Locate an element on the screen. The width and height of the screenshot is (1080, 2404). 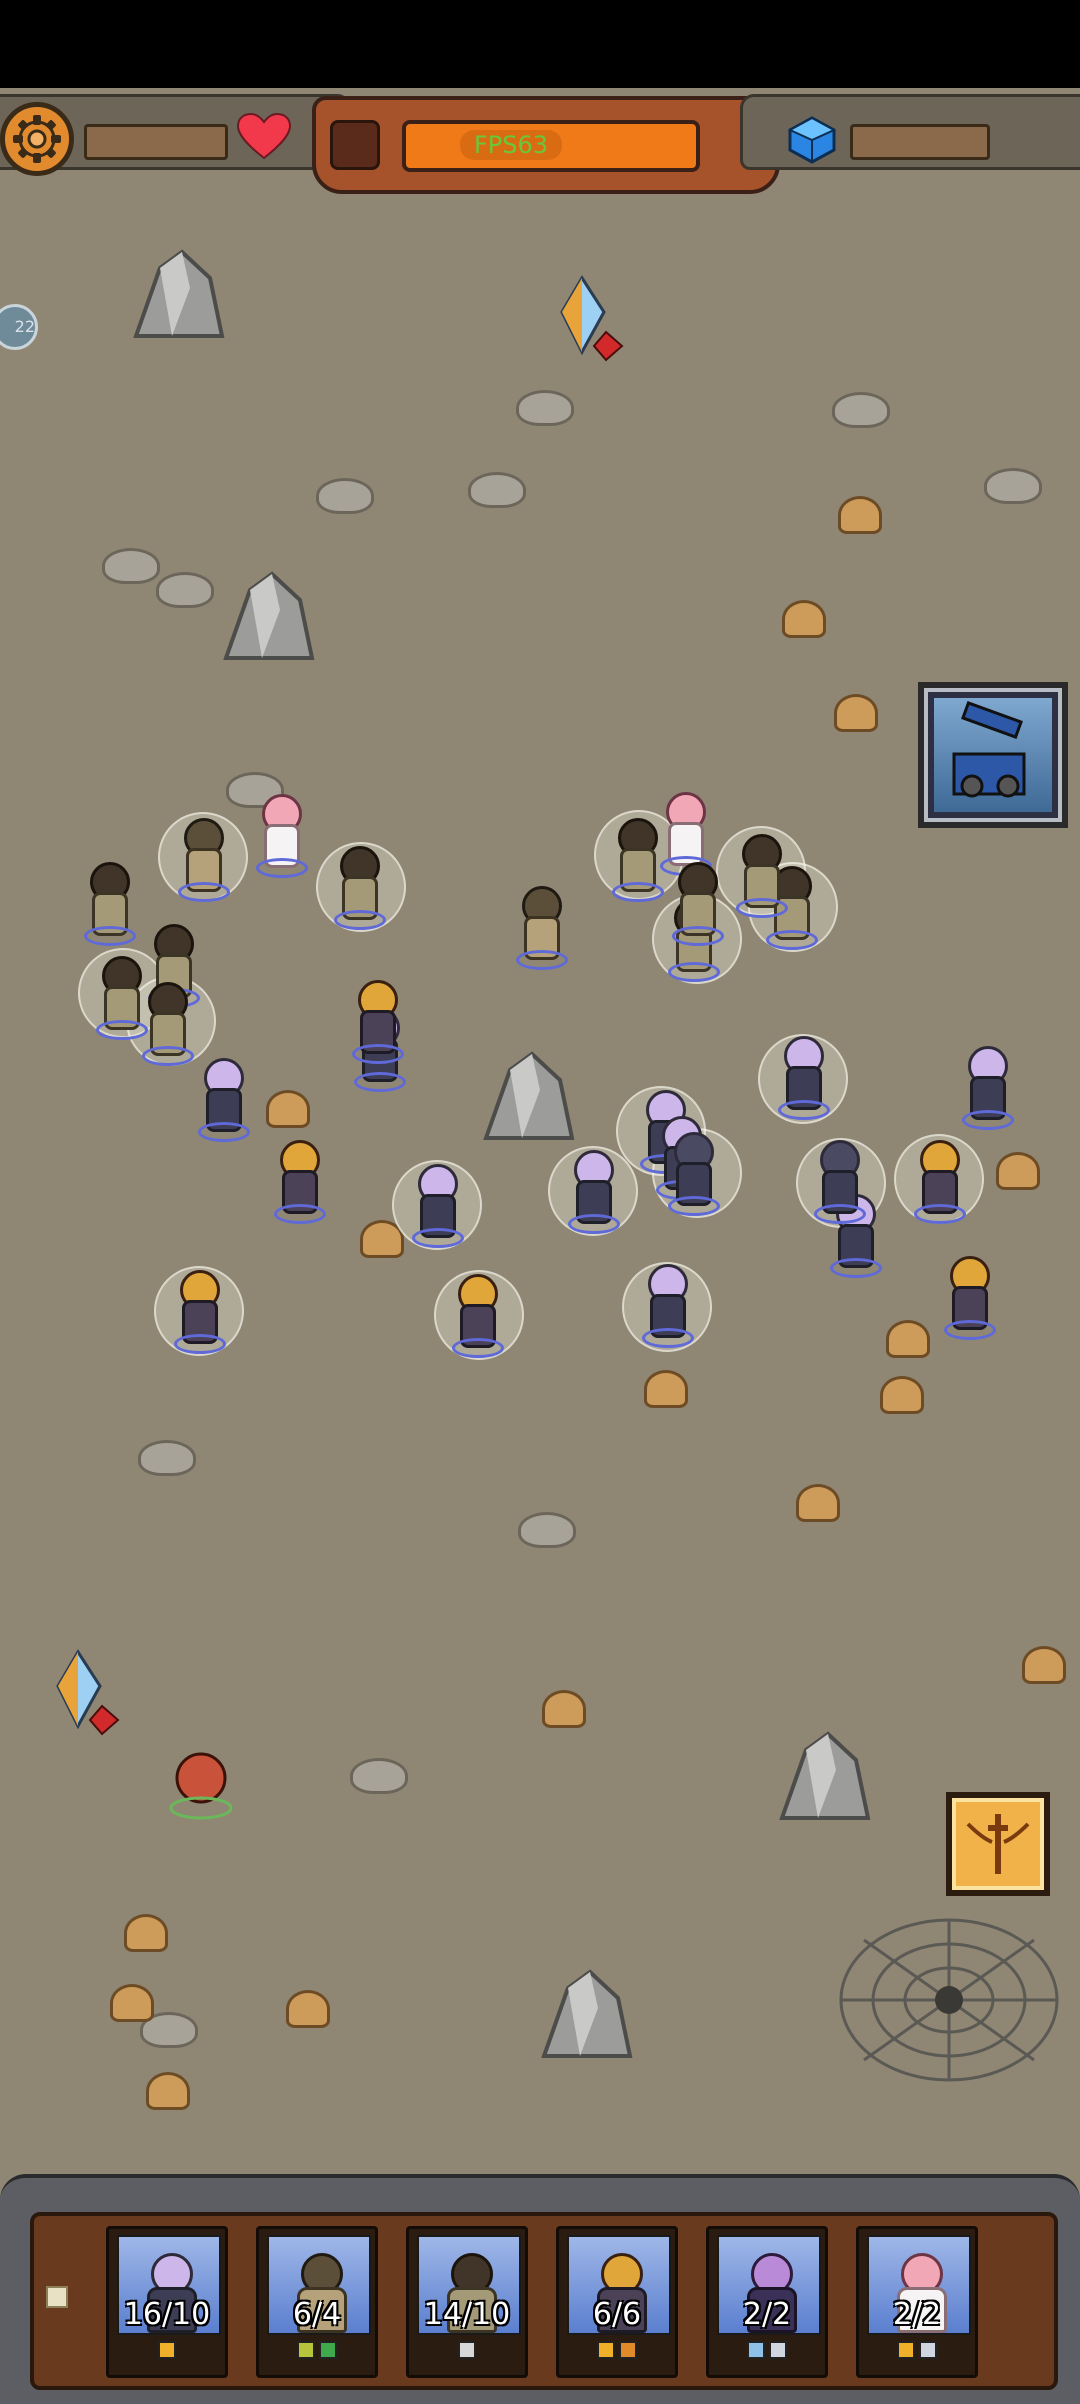
spider-web is located at coordinates (949, 2000).